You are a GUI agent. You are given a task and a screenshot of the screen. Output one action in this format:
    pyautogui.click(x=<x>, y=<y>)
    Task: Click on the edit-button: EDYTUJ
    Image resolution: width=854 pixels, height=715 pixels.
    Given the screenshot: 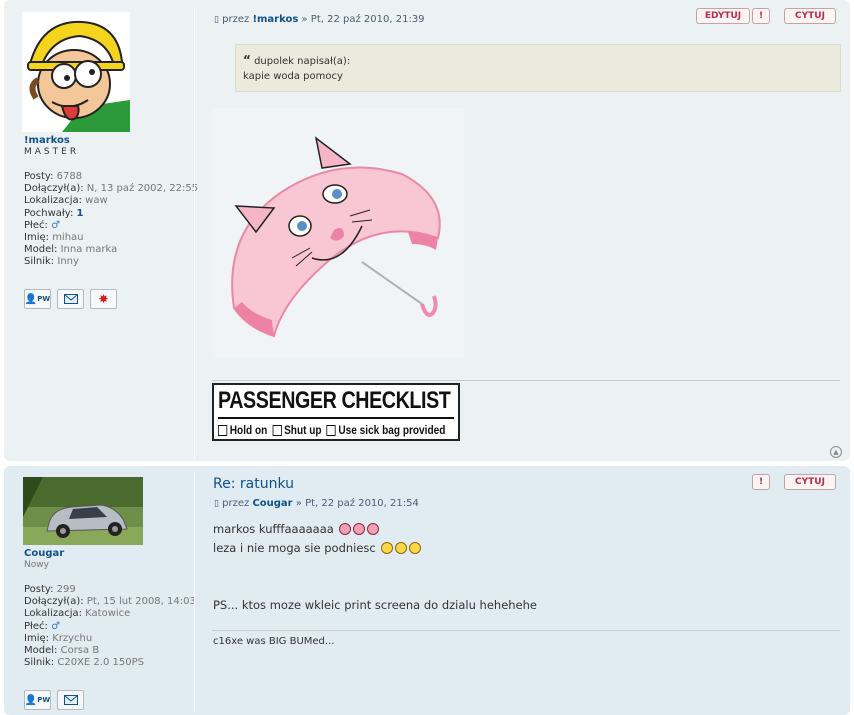 What is the action you would take?
    pyautogui.click(x=723, y=16)
    